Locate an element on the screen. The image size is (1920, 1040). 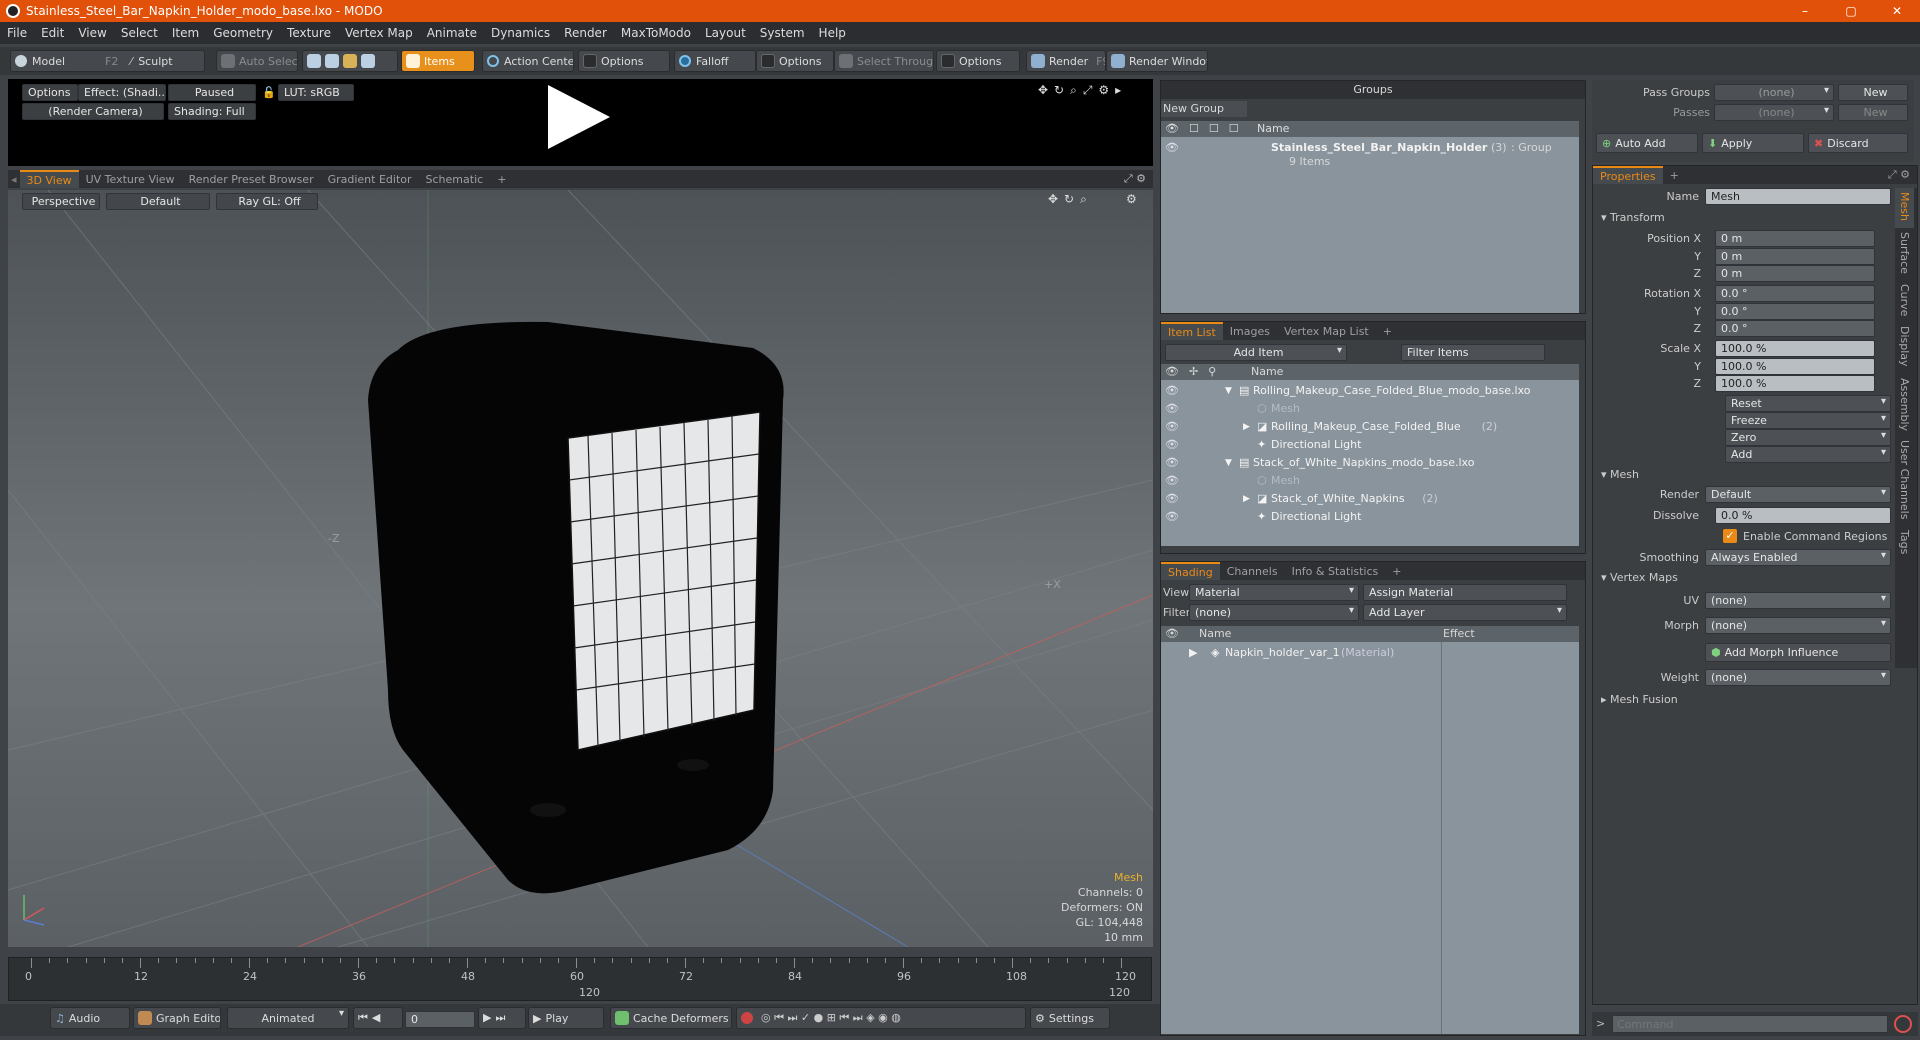
auto-add-button: ⊕ Auto Add is located at coordinates (1647, 143).